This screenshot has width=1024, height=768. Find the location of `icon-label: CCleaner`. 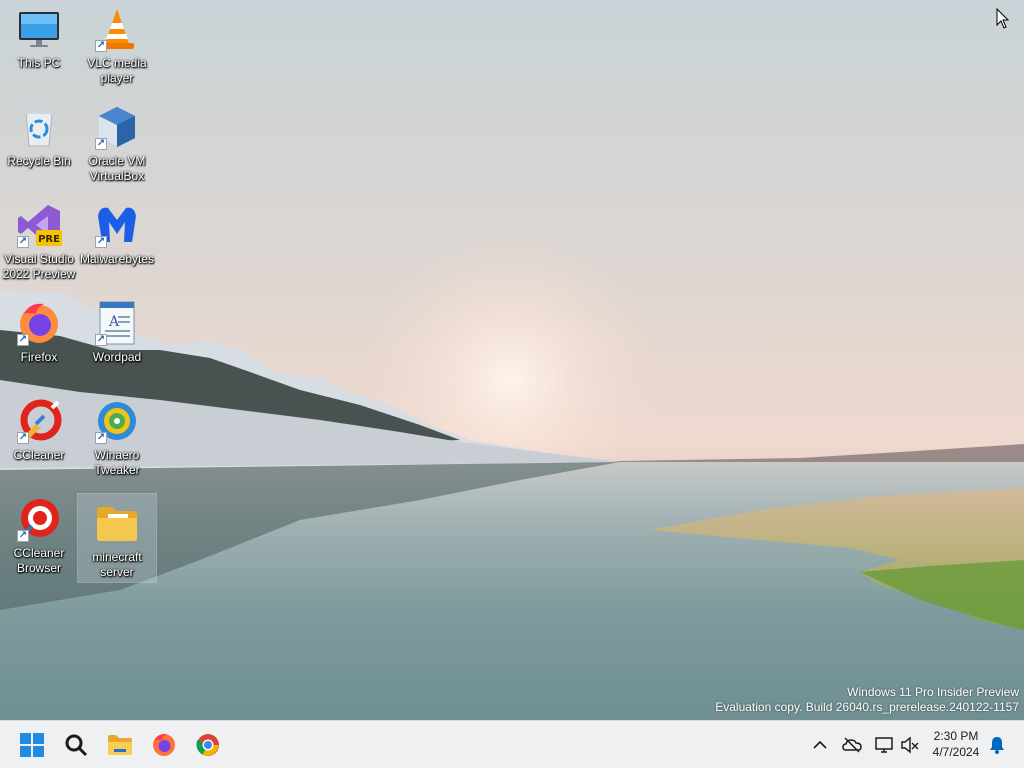

icon-label: CCleaner is located at coordinates (39, 455).